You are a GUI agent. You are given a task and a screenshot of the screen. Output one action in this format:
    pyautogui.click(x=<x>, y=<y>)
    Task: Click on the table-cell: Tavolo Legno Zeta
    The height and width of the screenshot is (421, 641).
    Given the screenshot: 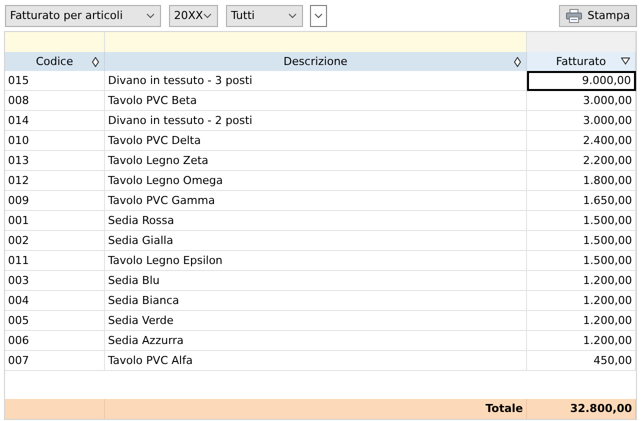 What is the action you would take?
    pyautogui.click(x=316, y=161)
    